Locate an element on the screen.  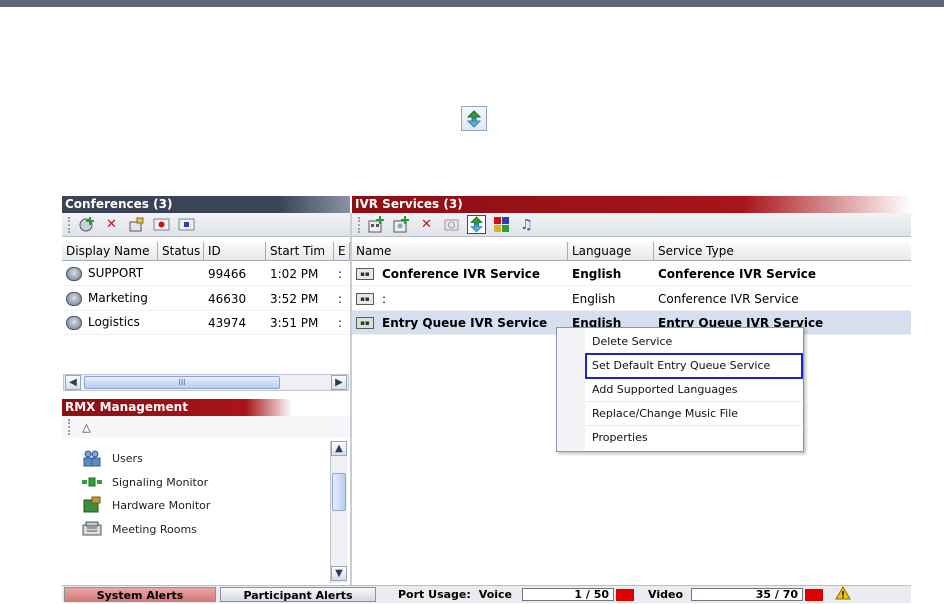
stop-record-icon is located at coordinates (186, 224).